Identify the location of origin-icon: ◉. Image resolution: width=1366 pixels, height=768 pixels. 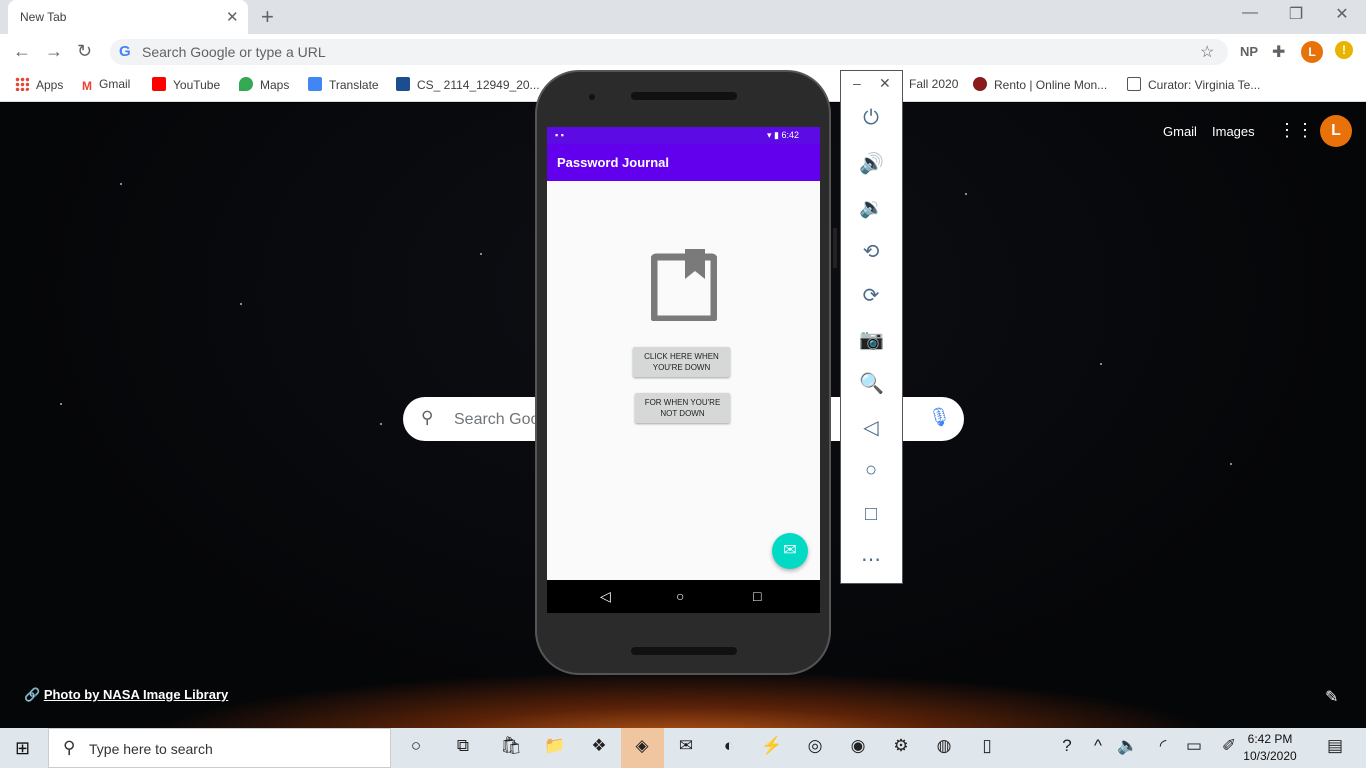
(858, 748).